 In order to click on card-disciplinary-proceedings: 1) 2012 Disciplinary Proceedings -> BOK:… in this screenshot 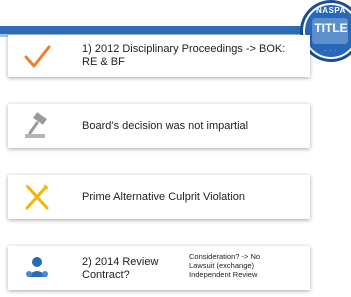, I will do `click(159, 56)`.